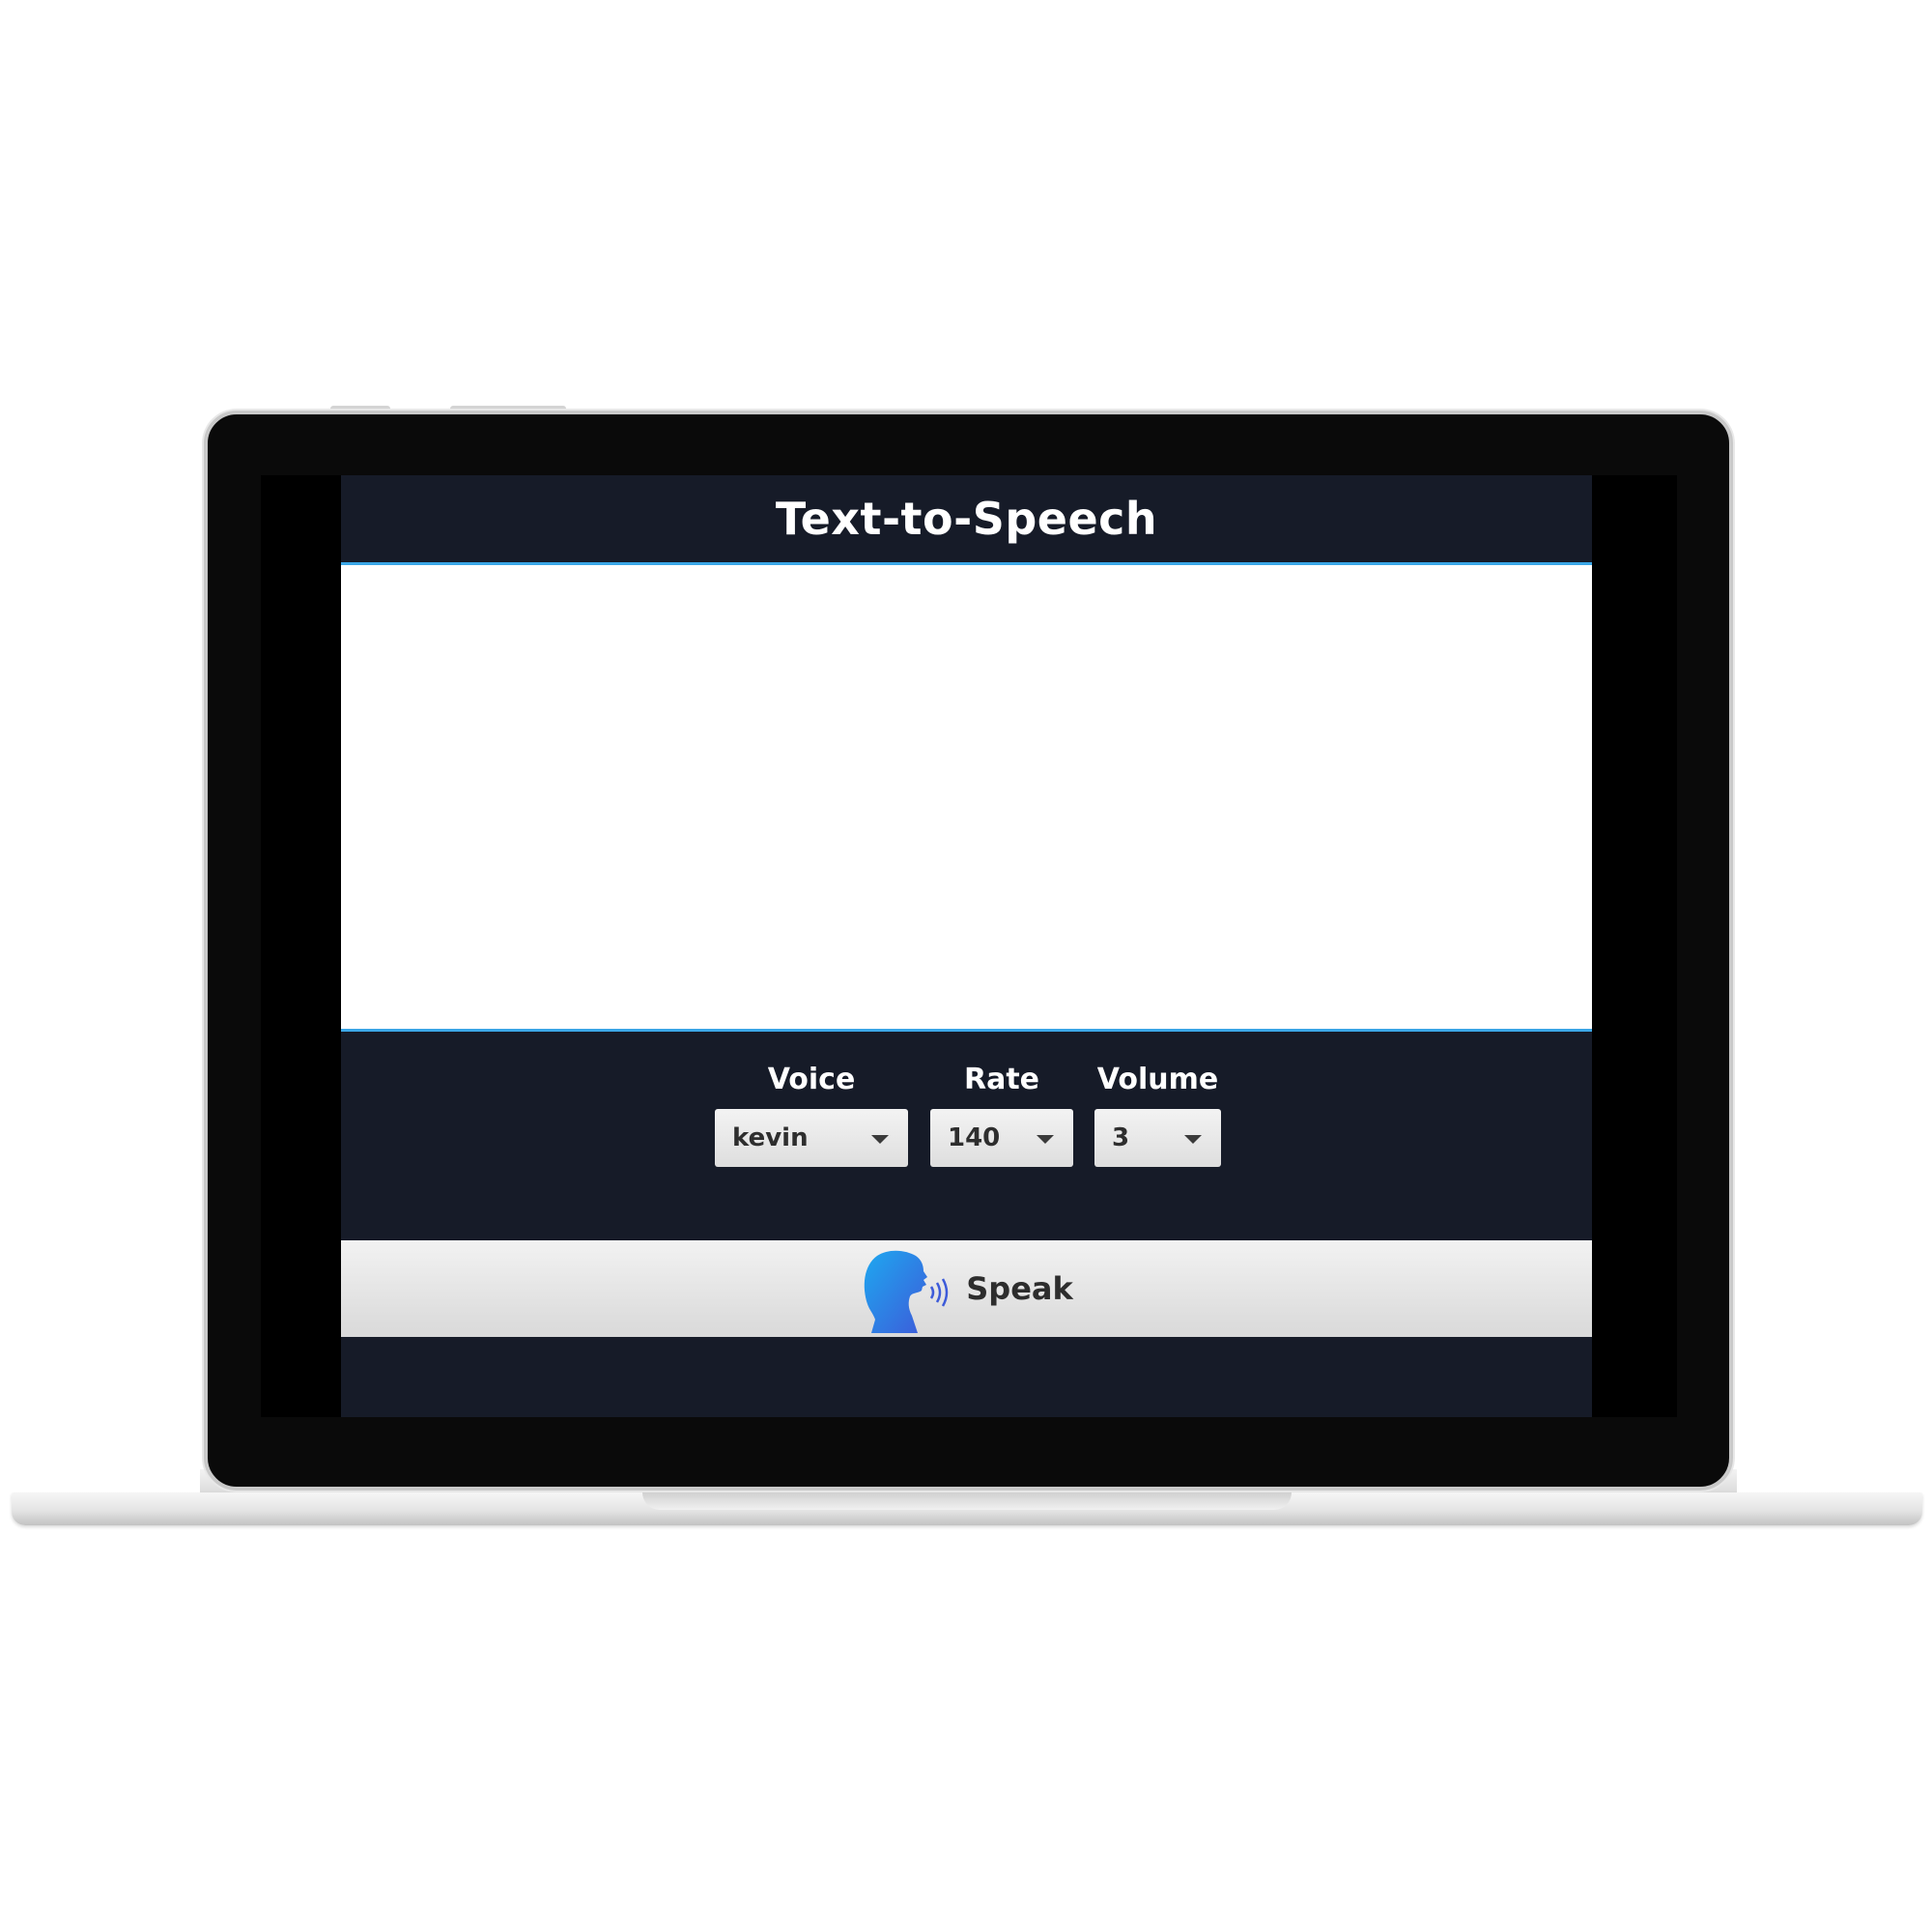 This screenshot has width=1932, height=1932. What do you see at coordinates (1002, 1138) in the screenshot?
I see `rate-dropdown: 140` at bounding box center [1002, 1138].